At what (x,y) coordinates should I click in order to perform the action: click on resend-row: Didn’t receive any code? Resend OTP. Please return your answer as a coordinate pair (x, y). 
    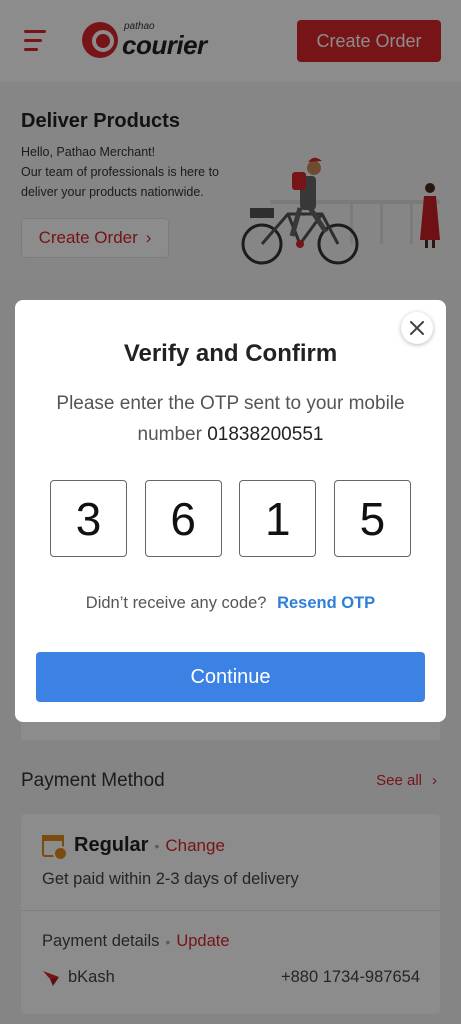
    Looking at the image, I should click on (230, 603).